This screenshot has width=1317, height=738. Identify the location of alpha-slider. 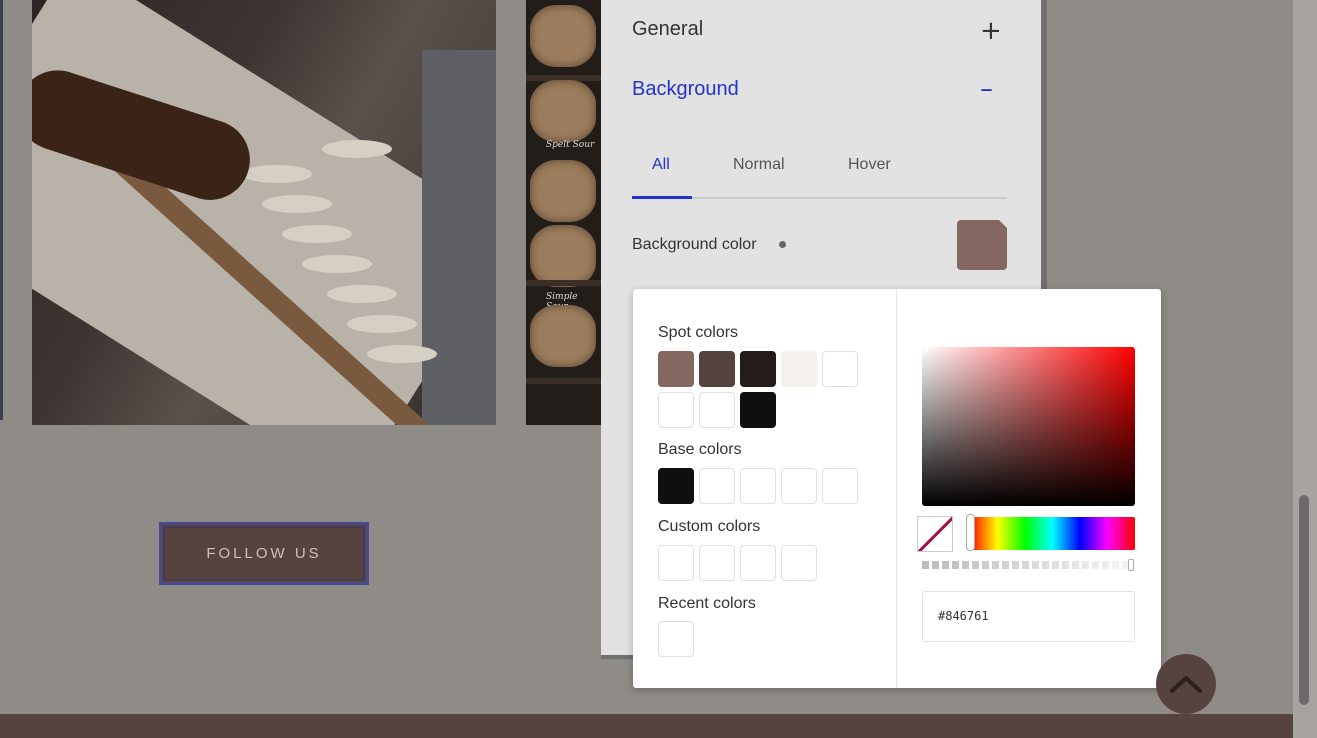
(1028, 565).